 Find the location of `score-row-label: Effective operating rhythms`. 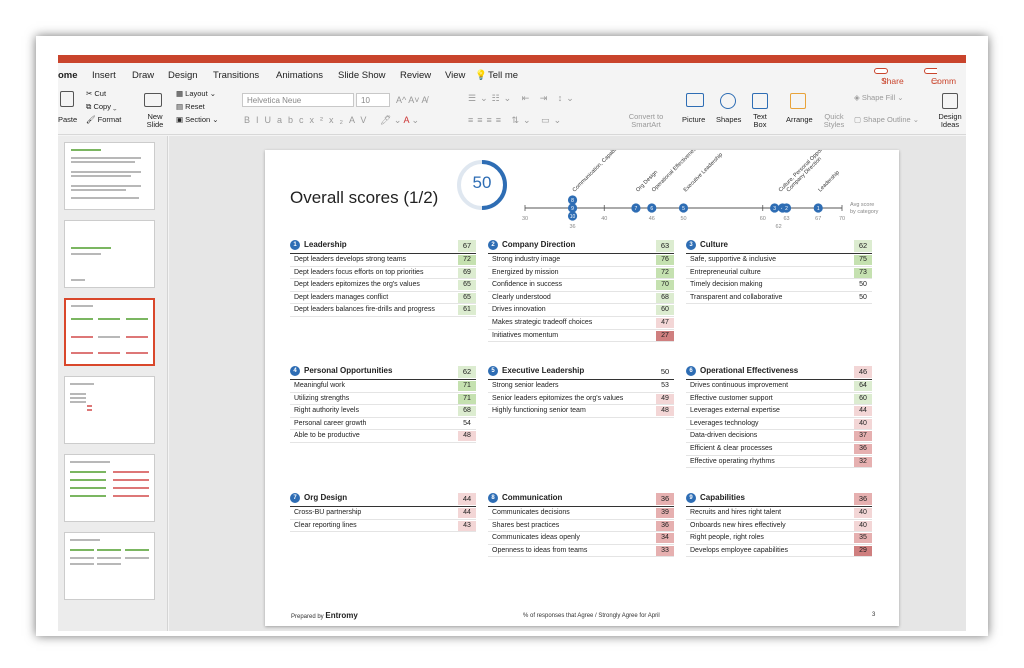

score-row-label: Effective operating rhythms is located at coordinates (732, 461).